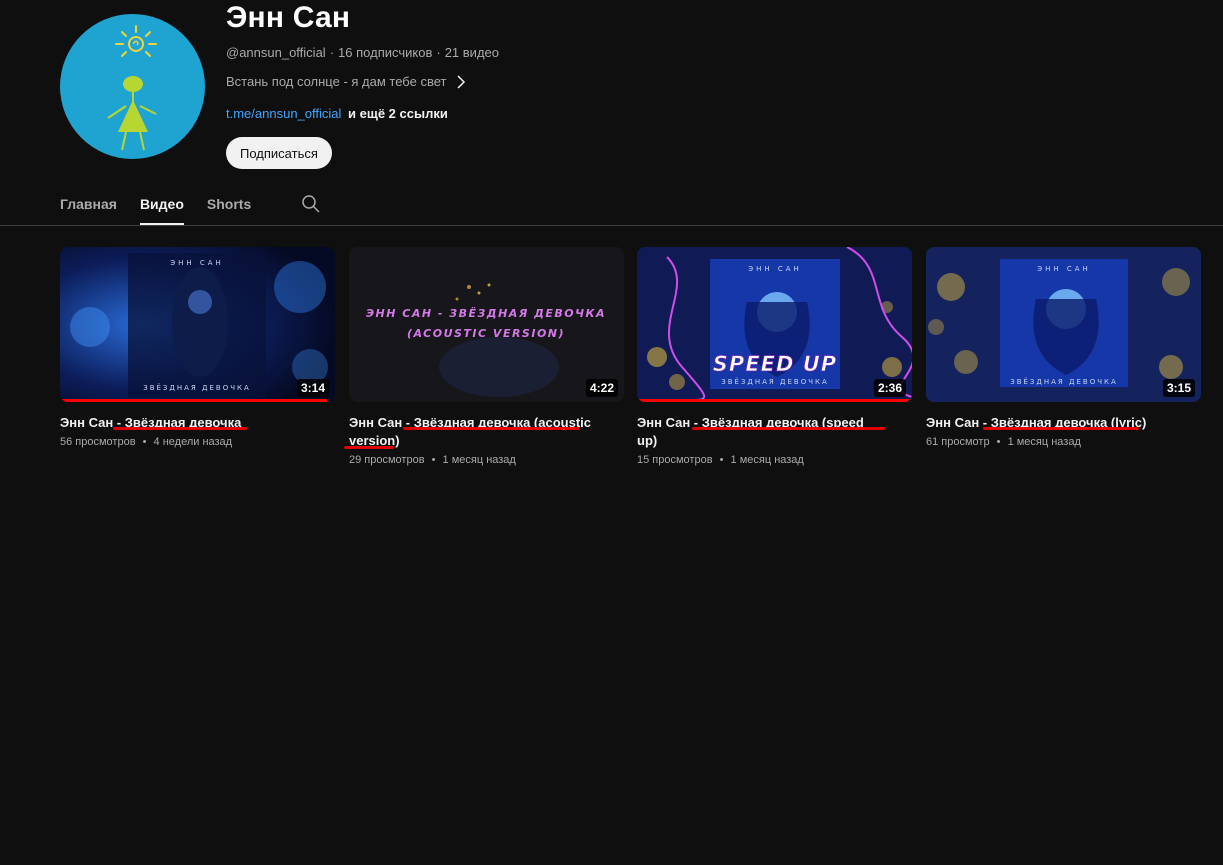 Image resolution: width=1223 pixels, height=865 pixels. I want to click on channel-title: Энн Сан, so click(288, 17).